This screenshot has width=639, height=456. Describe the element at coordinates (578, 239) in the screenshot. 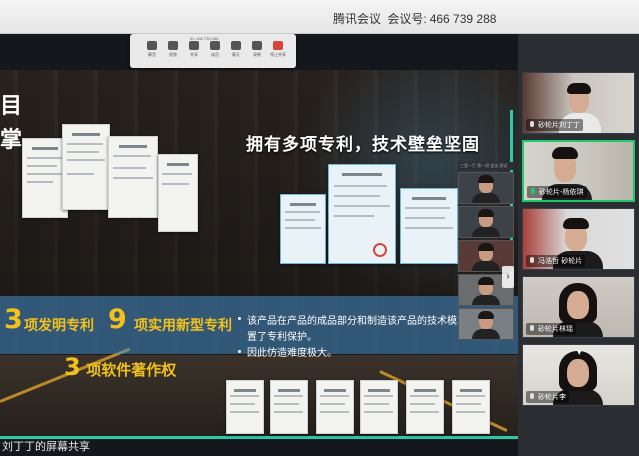

I see `participant-tile: 冯浩哲 砂轮片` at that location.